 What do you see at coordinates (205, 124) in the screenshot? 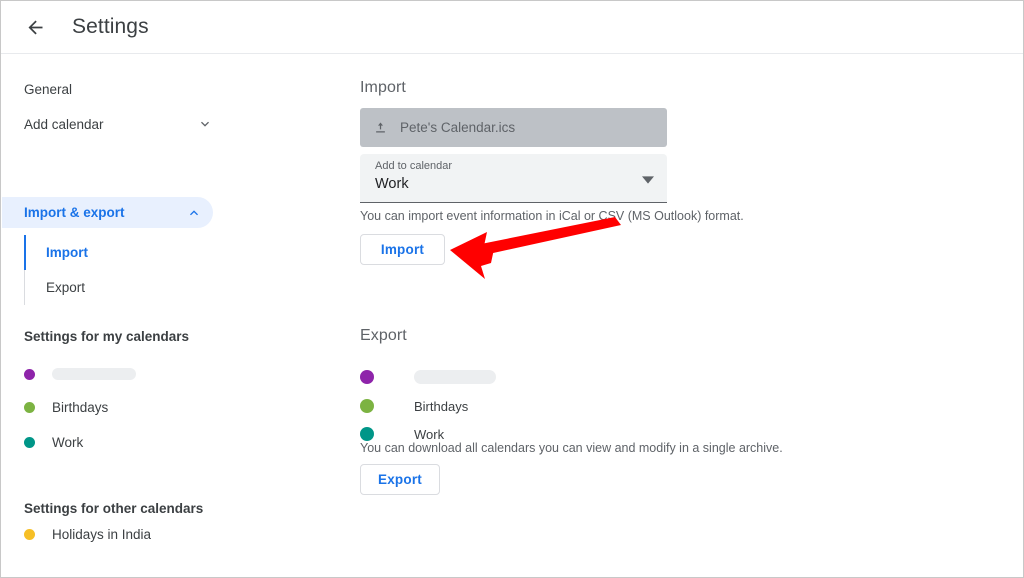
I see `chevron-down-icon` at bounding box center [205, 124].